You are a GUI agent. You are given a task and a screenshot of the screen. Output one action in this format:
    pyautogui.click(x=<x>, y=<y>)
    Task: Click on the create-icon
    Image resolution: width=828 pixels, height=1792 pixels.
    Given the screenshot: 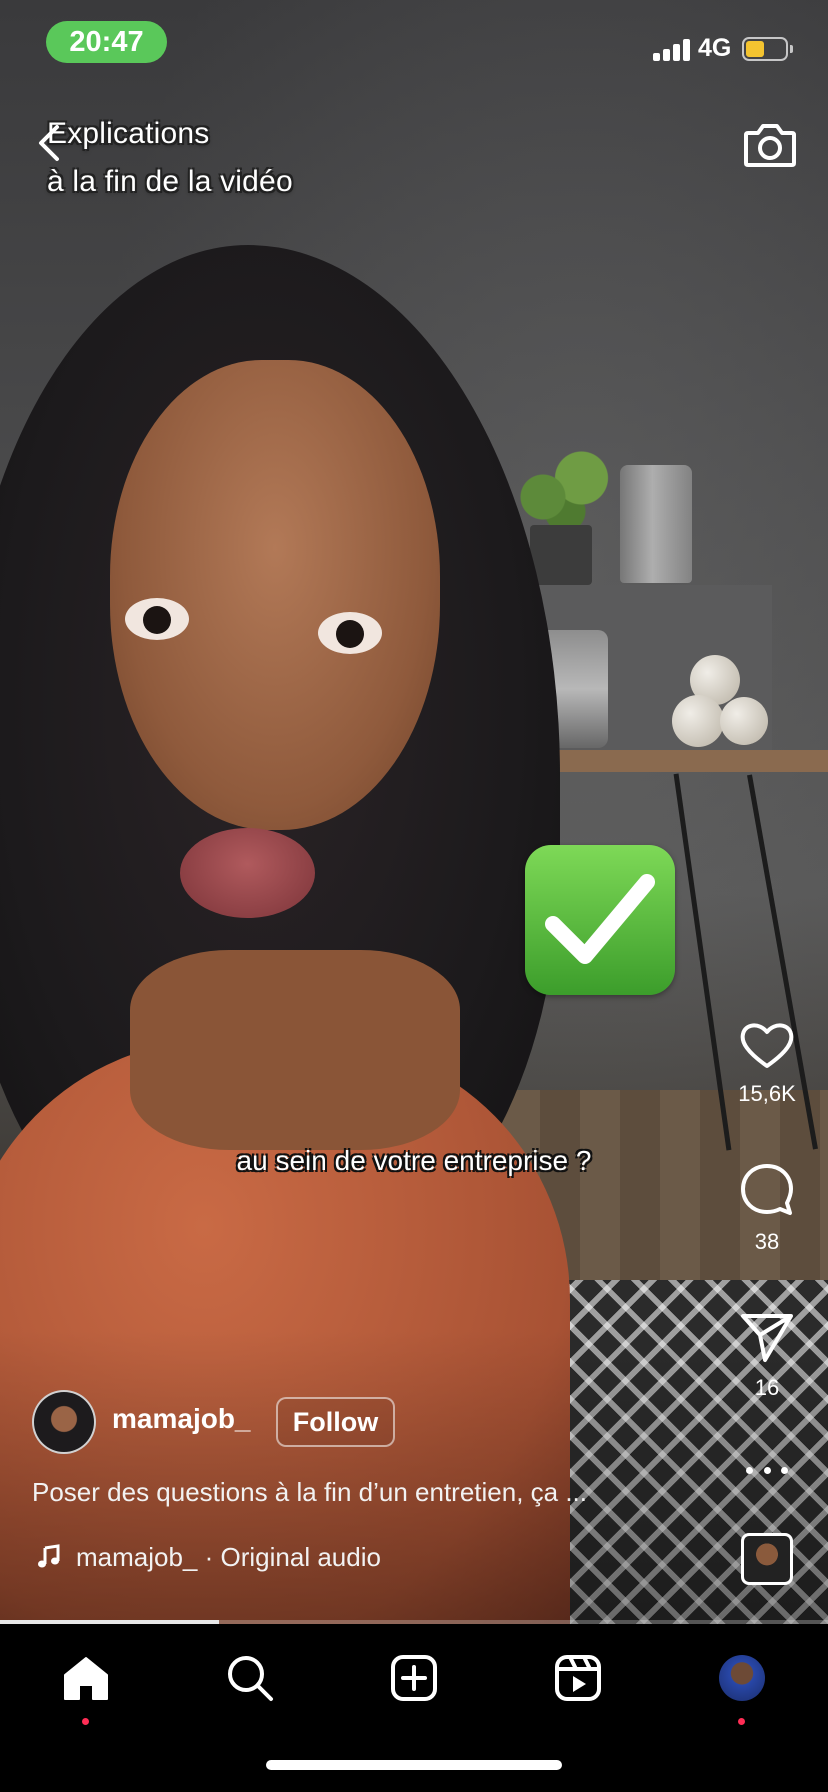 What is the action you would take?
    pyautogui.click(x=414, y=1678)
    